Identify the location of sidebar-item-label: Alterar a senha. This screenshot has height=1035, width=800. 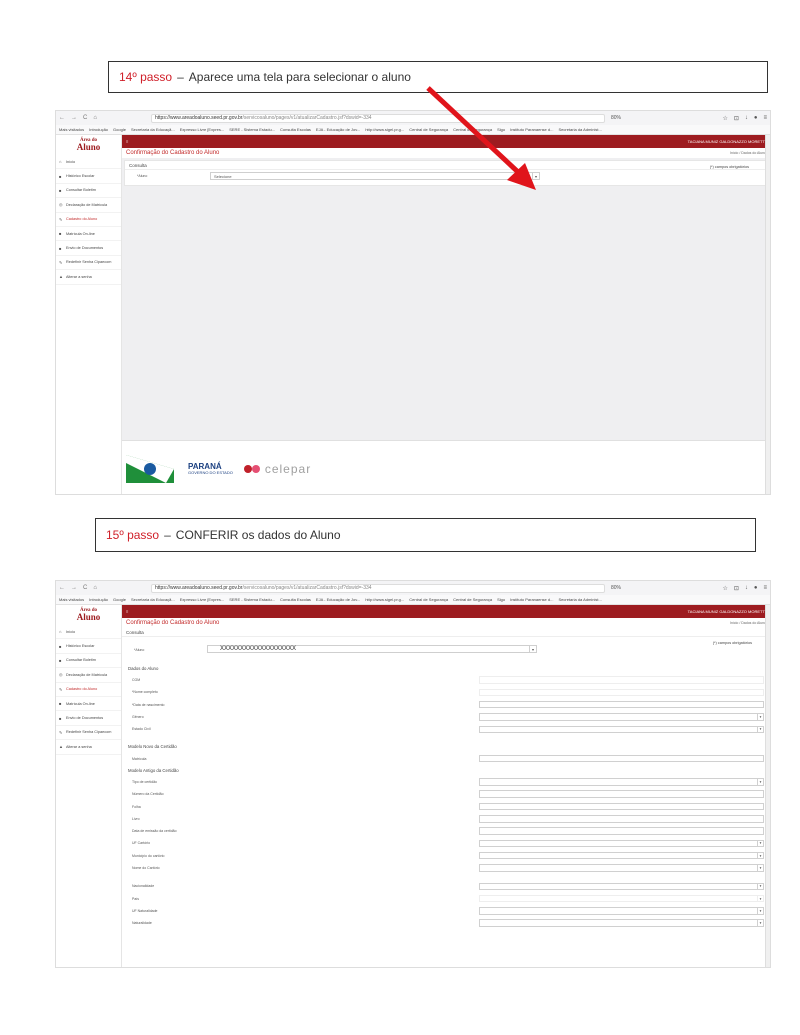
(79, 746).